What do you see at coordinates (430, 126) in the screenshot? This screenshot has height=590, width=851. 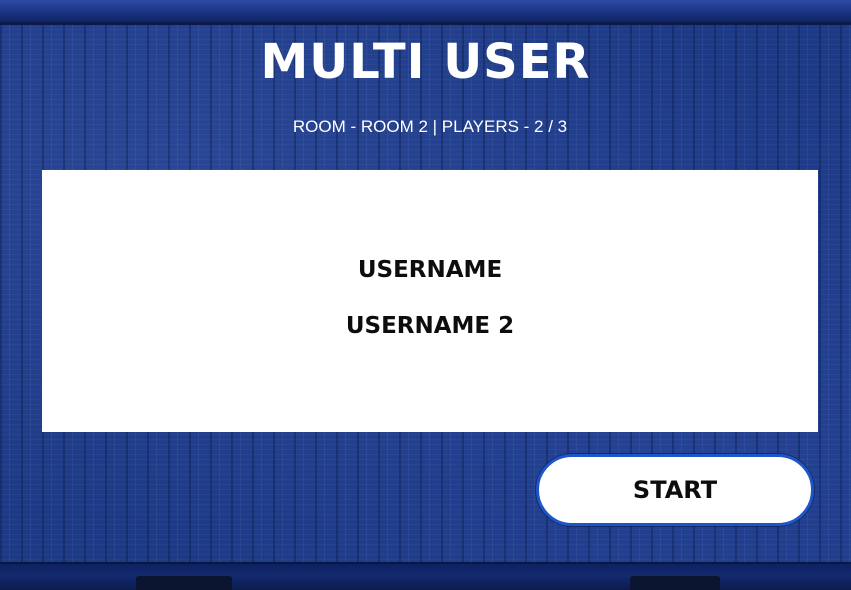 I see `room-info: ROOM - ROOM 2 | PLAYERS - 2 / 3` at bounding box center [430, 126].